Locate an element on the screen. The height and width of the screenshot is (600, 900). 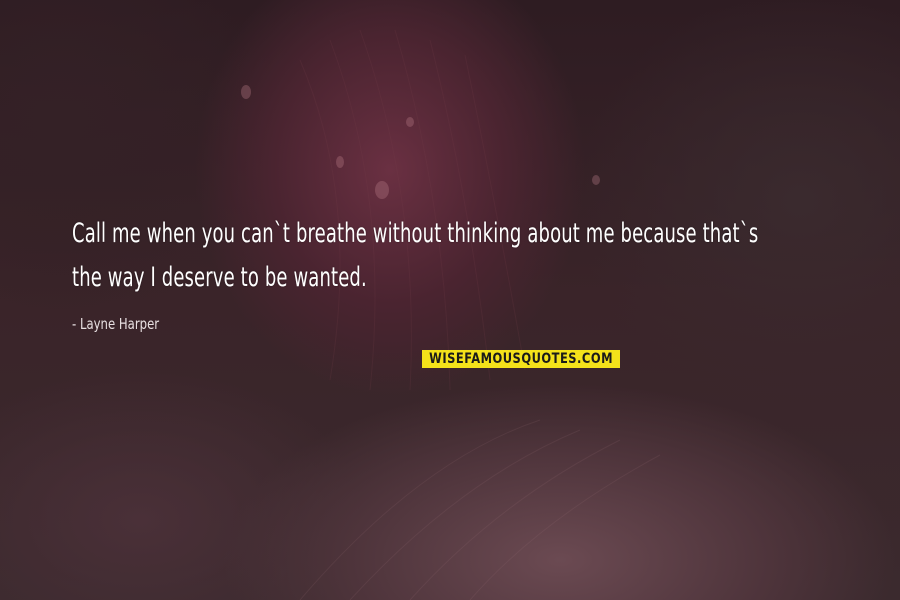
watermark-text: WISEFAMOUSQUOTES.COM is located at coordinates (521, 359).